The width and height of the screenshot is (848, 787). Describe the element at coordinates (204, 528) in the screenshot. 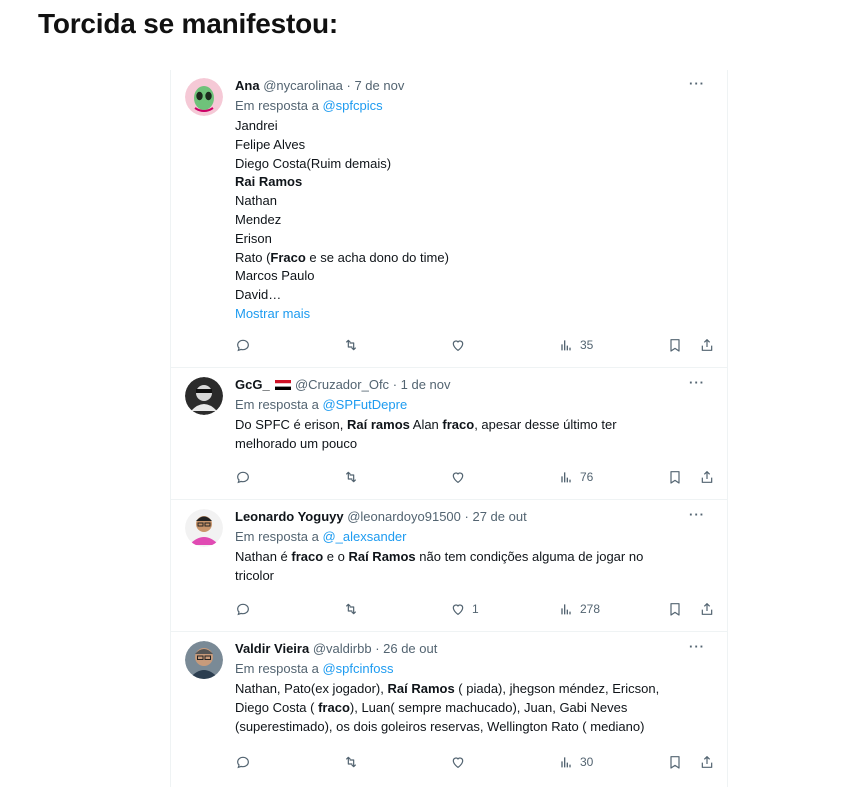

I see `avatar-leonardo` at that location.